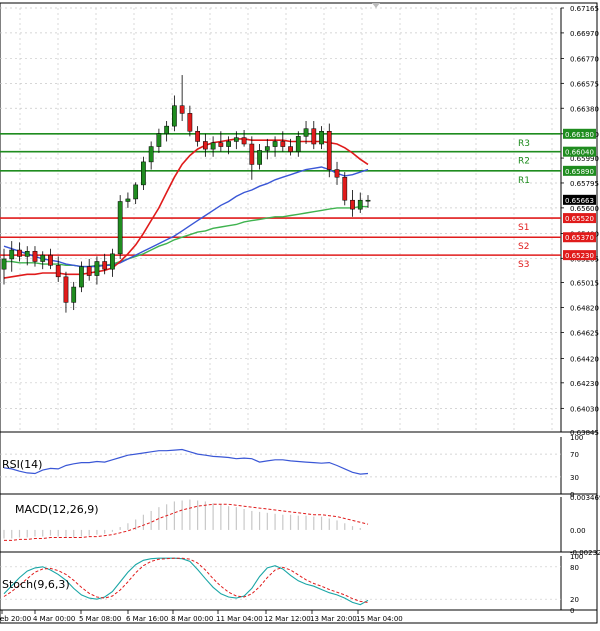  What do you see at coordinates (584, 9) in the screenshot?
I see `main-y-tick-label: 0.67165` at bounding box center [584, 9].